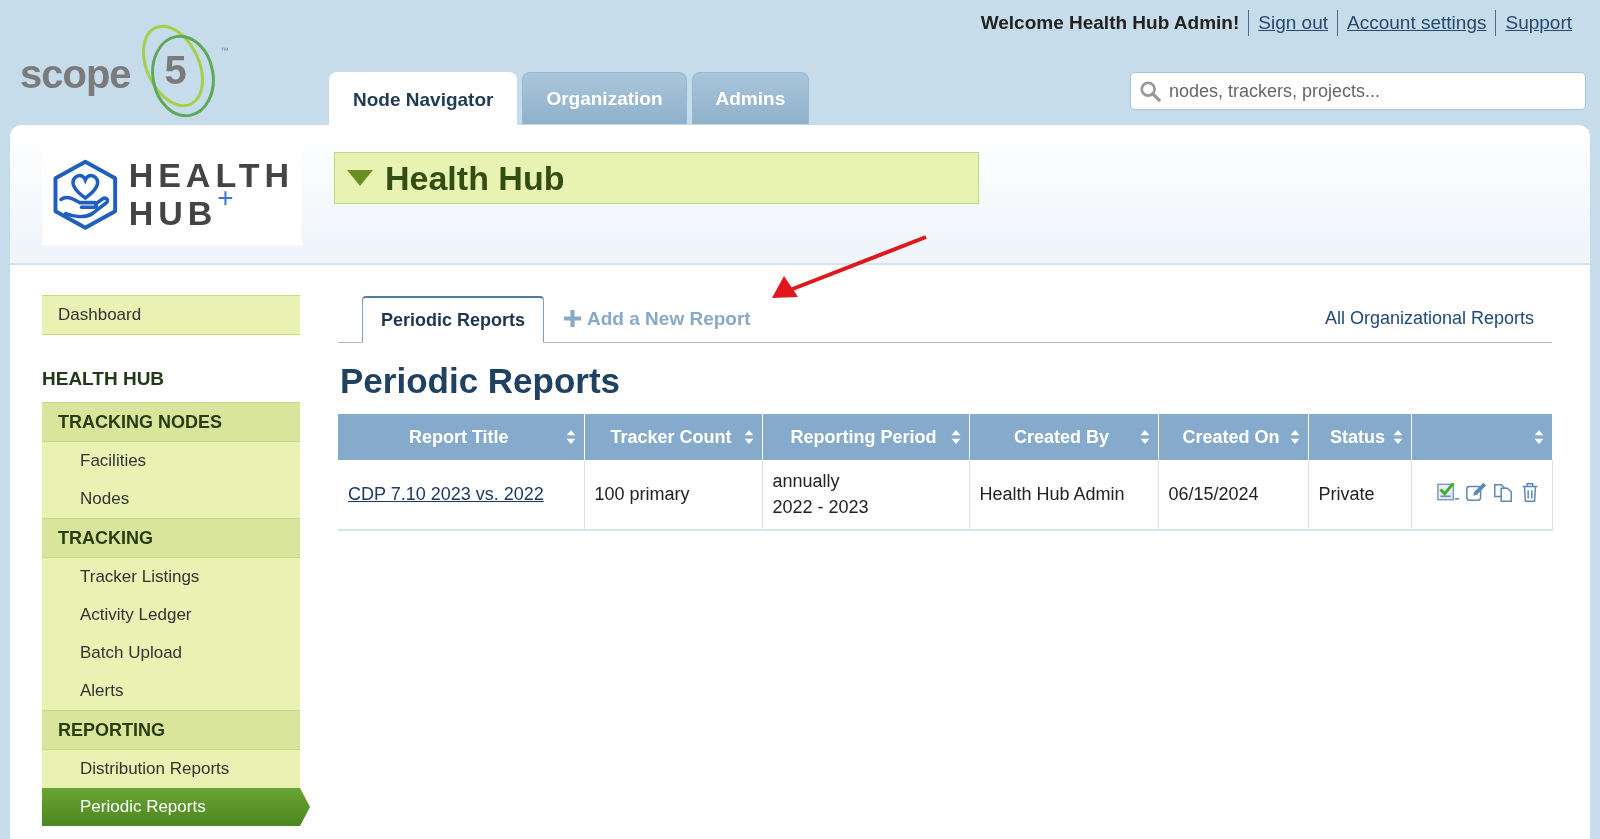 The height and width of the screenshot is (839, 1600). I want to click on nav-tab: Node Navigator, so click(423, 99).